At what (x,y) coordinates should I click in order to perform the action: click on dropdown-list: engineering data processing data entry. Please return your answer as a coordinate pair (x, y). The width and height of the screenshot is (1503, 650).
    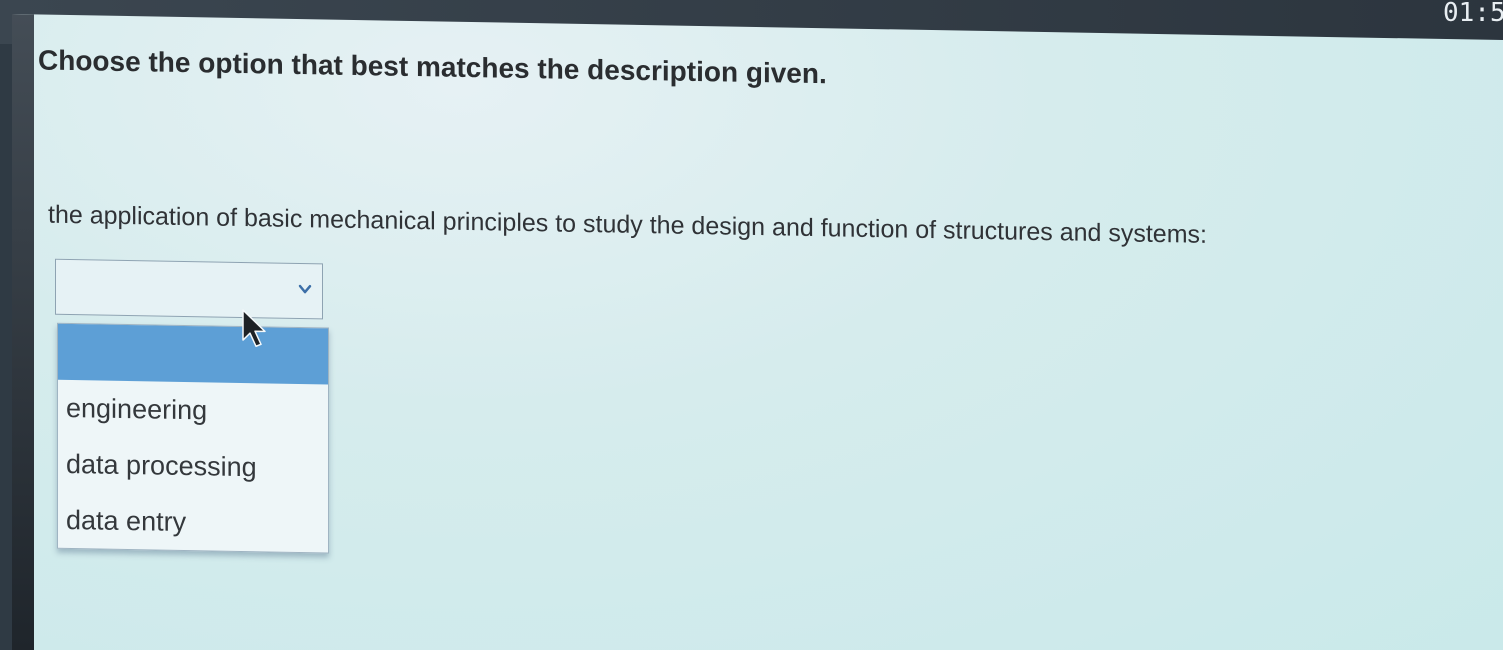
    Looking at the image, I should click on (193, 438).